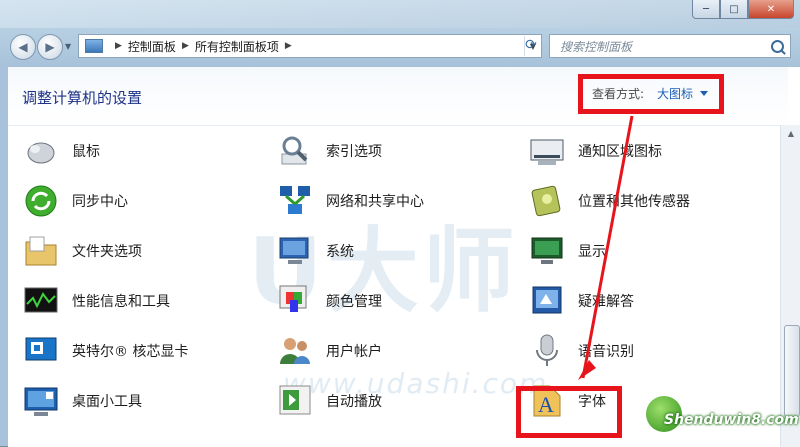 The height and width of the screenshot is (447, 800). I want to click on site-logo-text: Shenduwin8.com, so click(731, 420).